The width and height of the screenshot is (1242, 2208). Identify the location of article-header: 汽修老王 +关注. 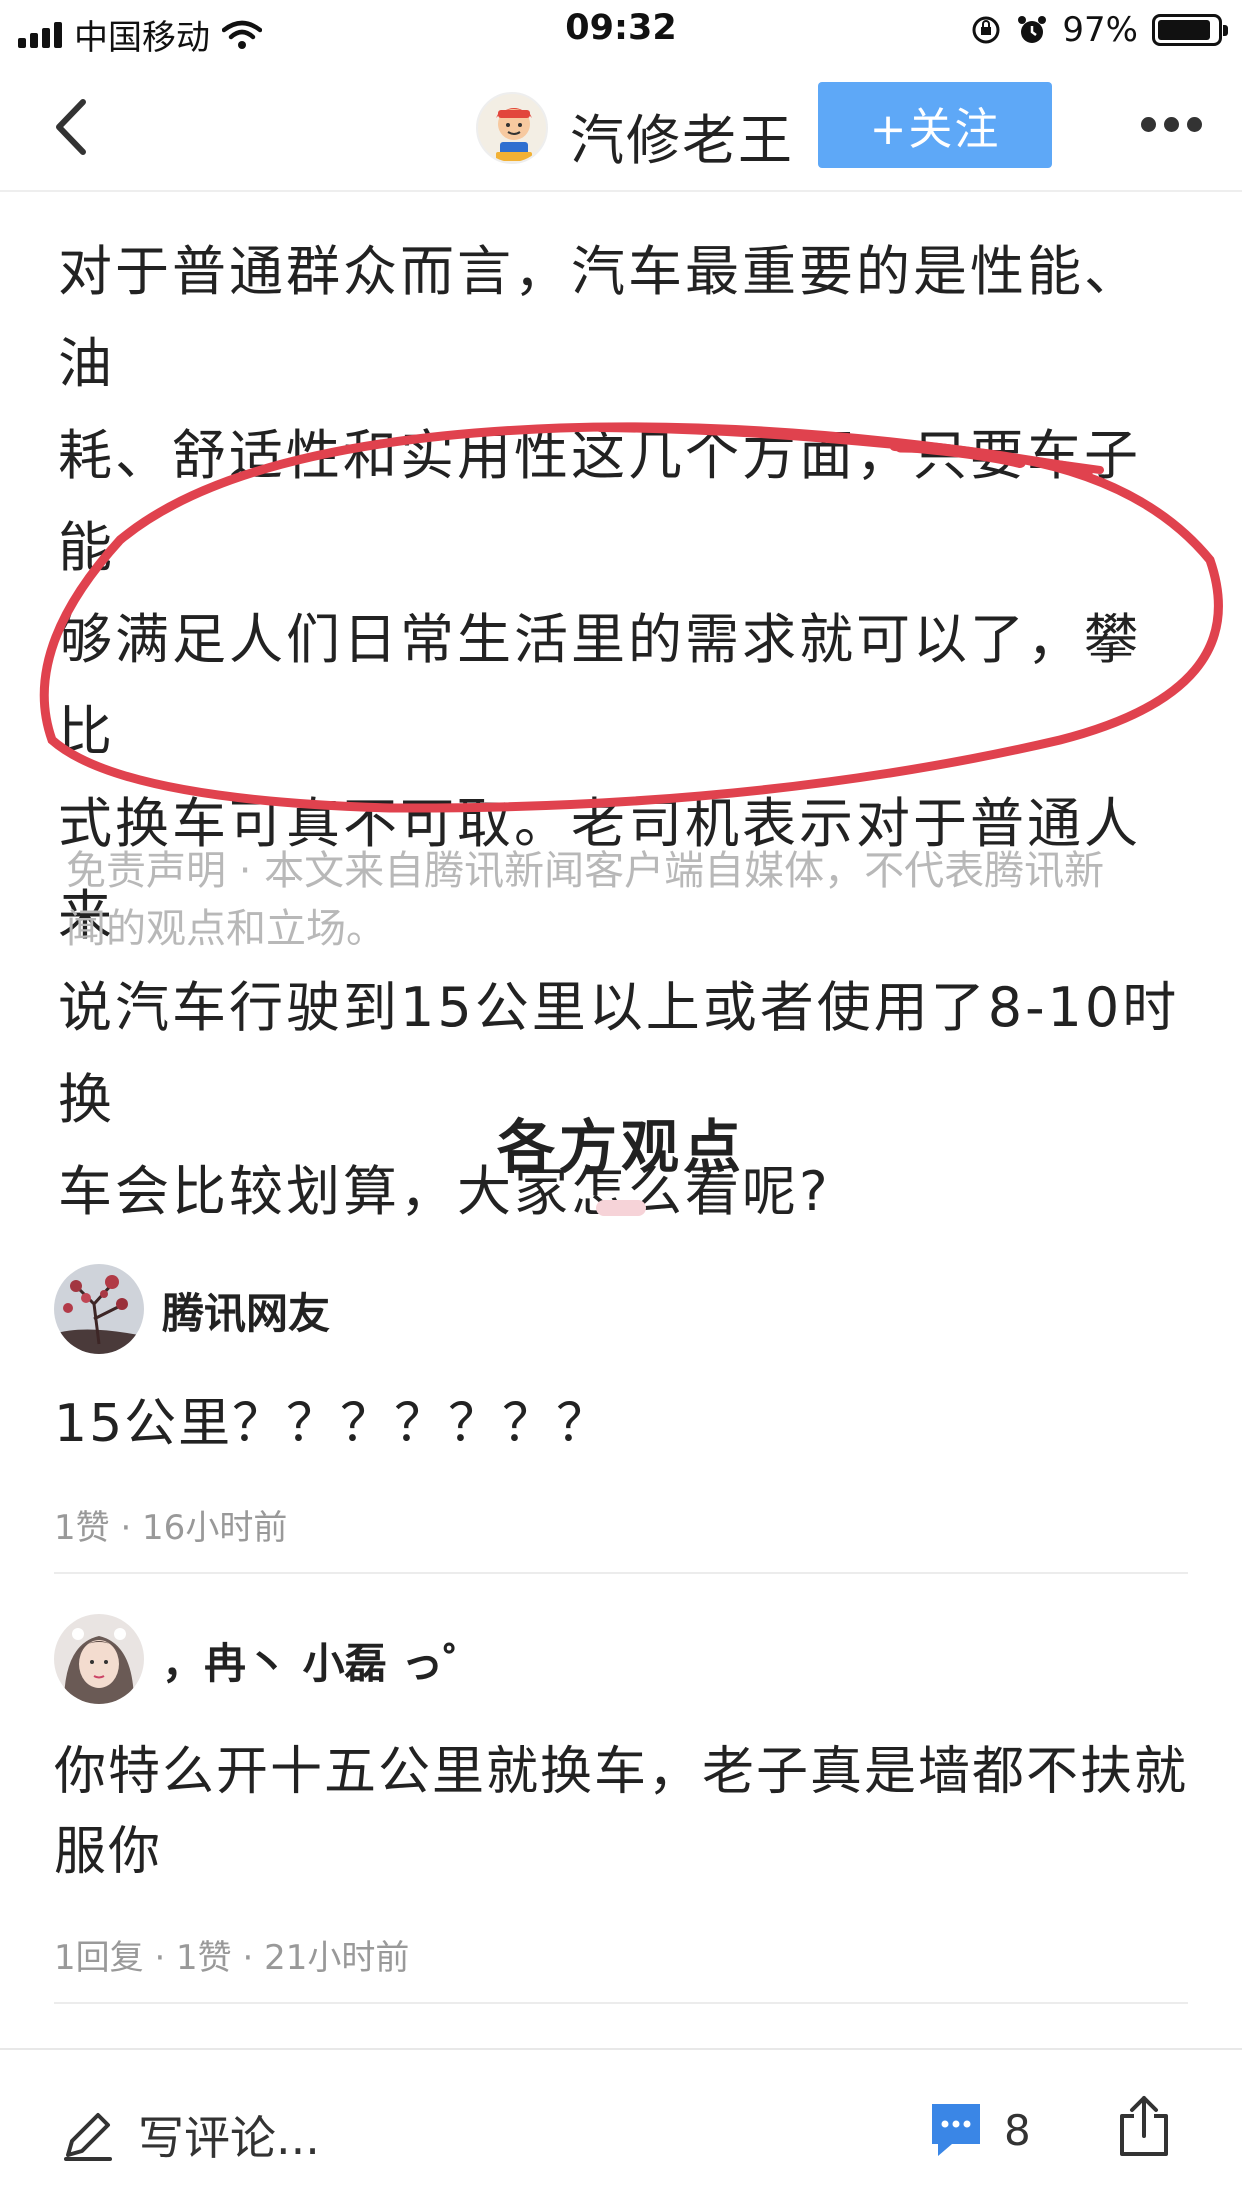
(621, 127).